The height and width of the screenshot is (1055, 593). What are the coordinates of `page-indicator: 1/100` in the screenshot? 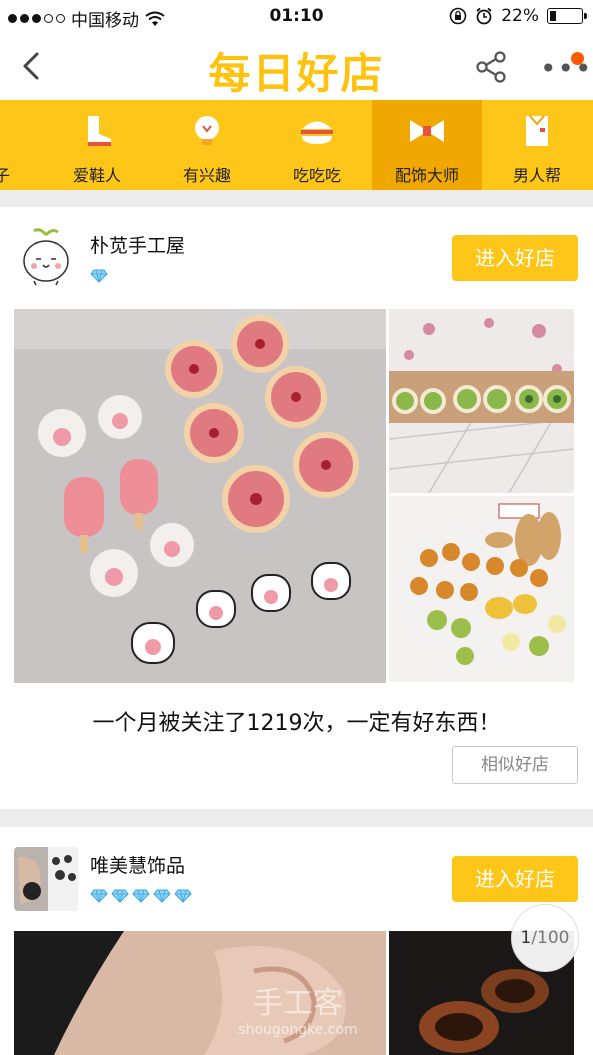 It's located at (545, 938).